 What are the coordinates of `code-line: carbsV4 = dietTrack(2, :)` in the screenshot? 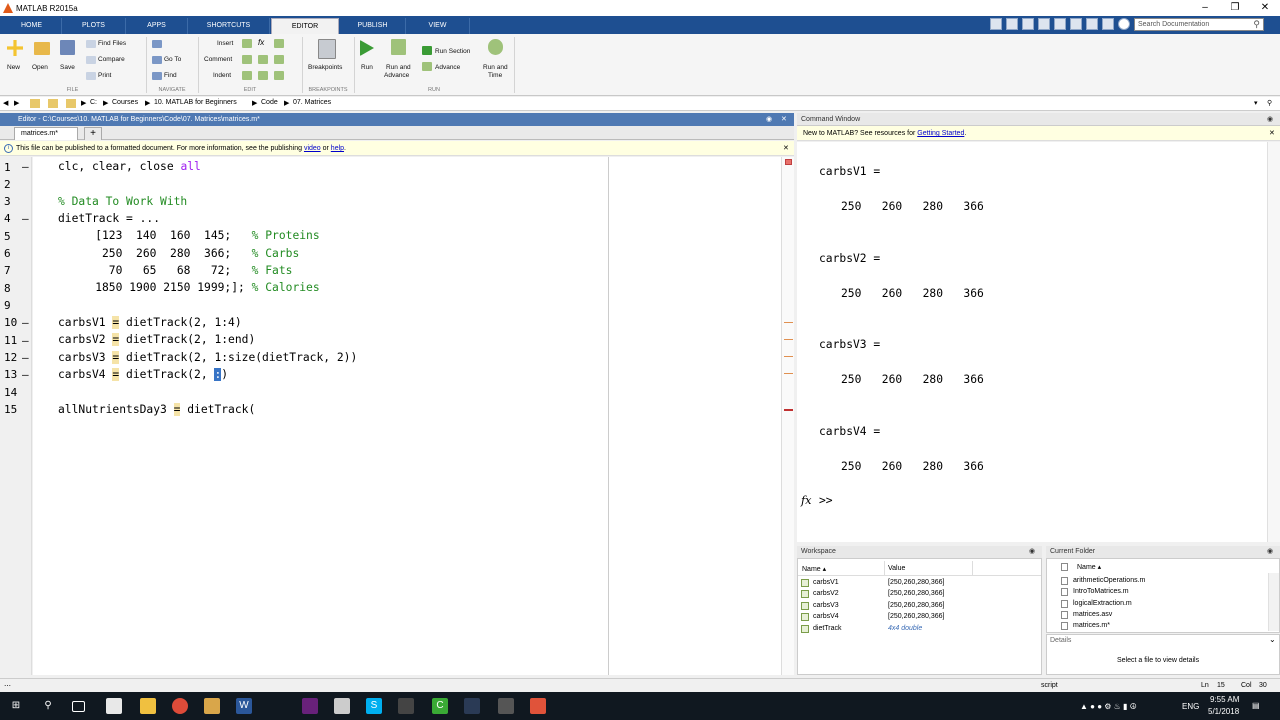 It's located at (143, 374).